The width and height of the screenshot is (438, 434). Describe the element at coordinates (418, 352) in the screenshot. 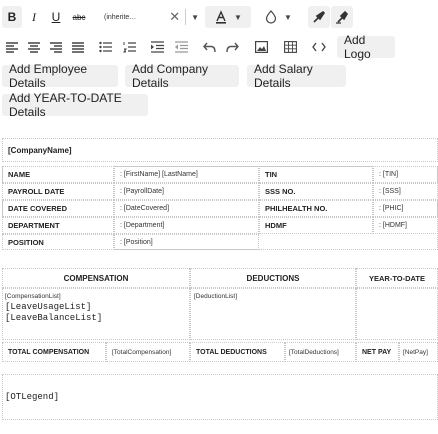

I see `net-pay-value: [NetPay]` at that location.